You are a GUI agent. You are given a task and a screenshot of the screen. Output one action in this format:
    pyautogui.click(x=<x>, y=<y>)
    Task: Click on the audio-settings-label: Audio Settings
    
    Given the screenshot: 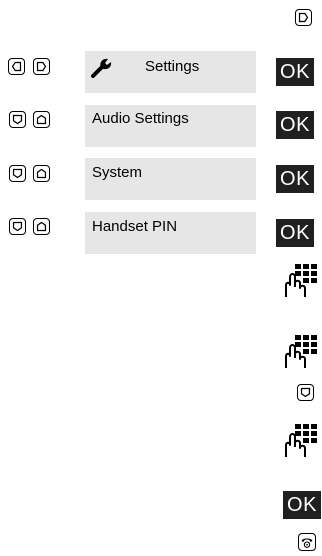 What is the action you would take?
    pyautogui.click(x=140, y=118)
    